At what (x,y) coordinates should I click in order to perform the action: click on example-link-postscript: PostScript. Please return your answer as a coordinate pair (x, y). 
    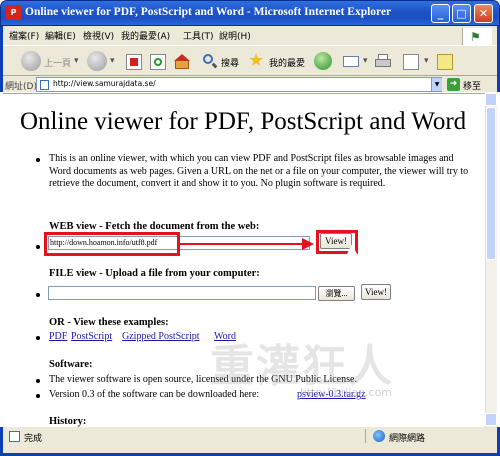
    Looking at the image, I should click on (91, 336).